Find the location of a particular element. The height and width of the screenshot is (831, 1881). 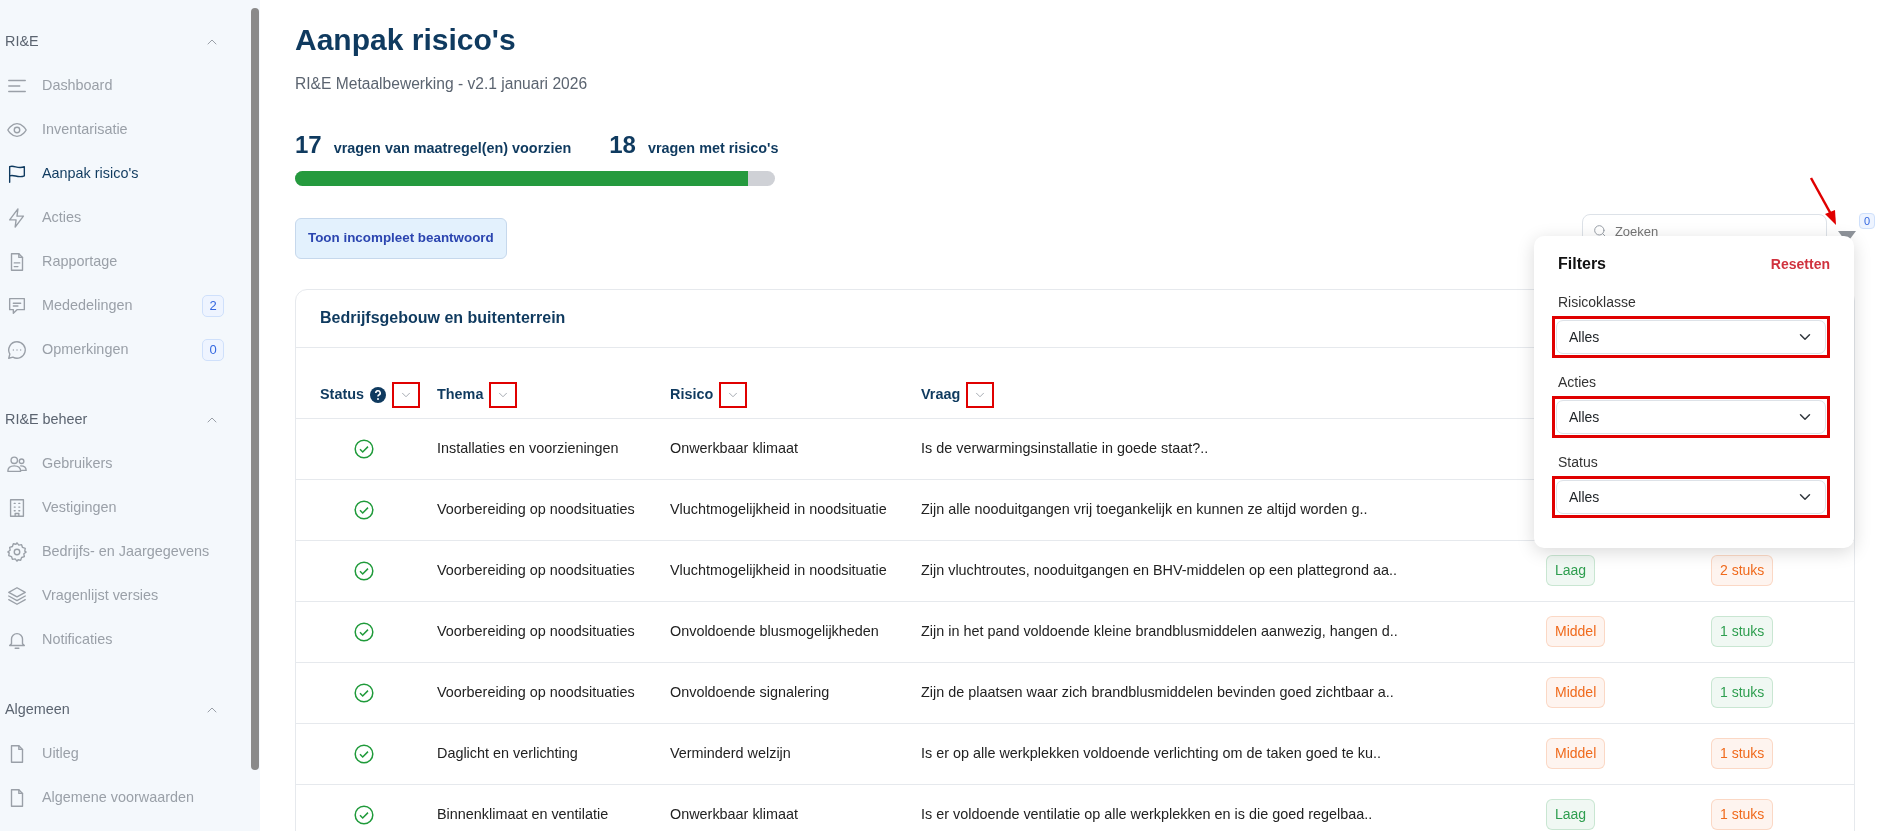

gear-icon is located at coordinates (17, 552).